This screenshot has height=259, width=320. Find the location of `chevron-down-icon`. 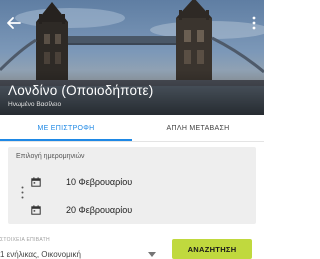

chevron-down-icon is located at coordinates (152, 254).